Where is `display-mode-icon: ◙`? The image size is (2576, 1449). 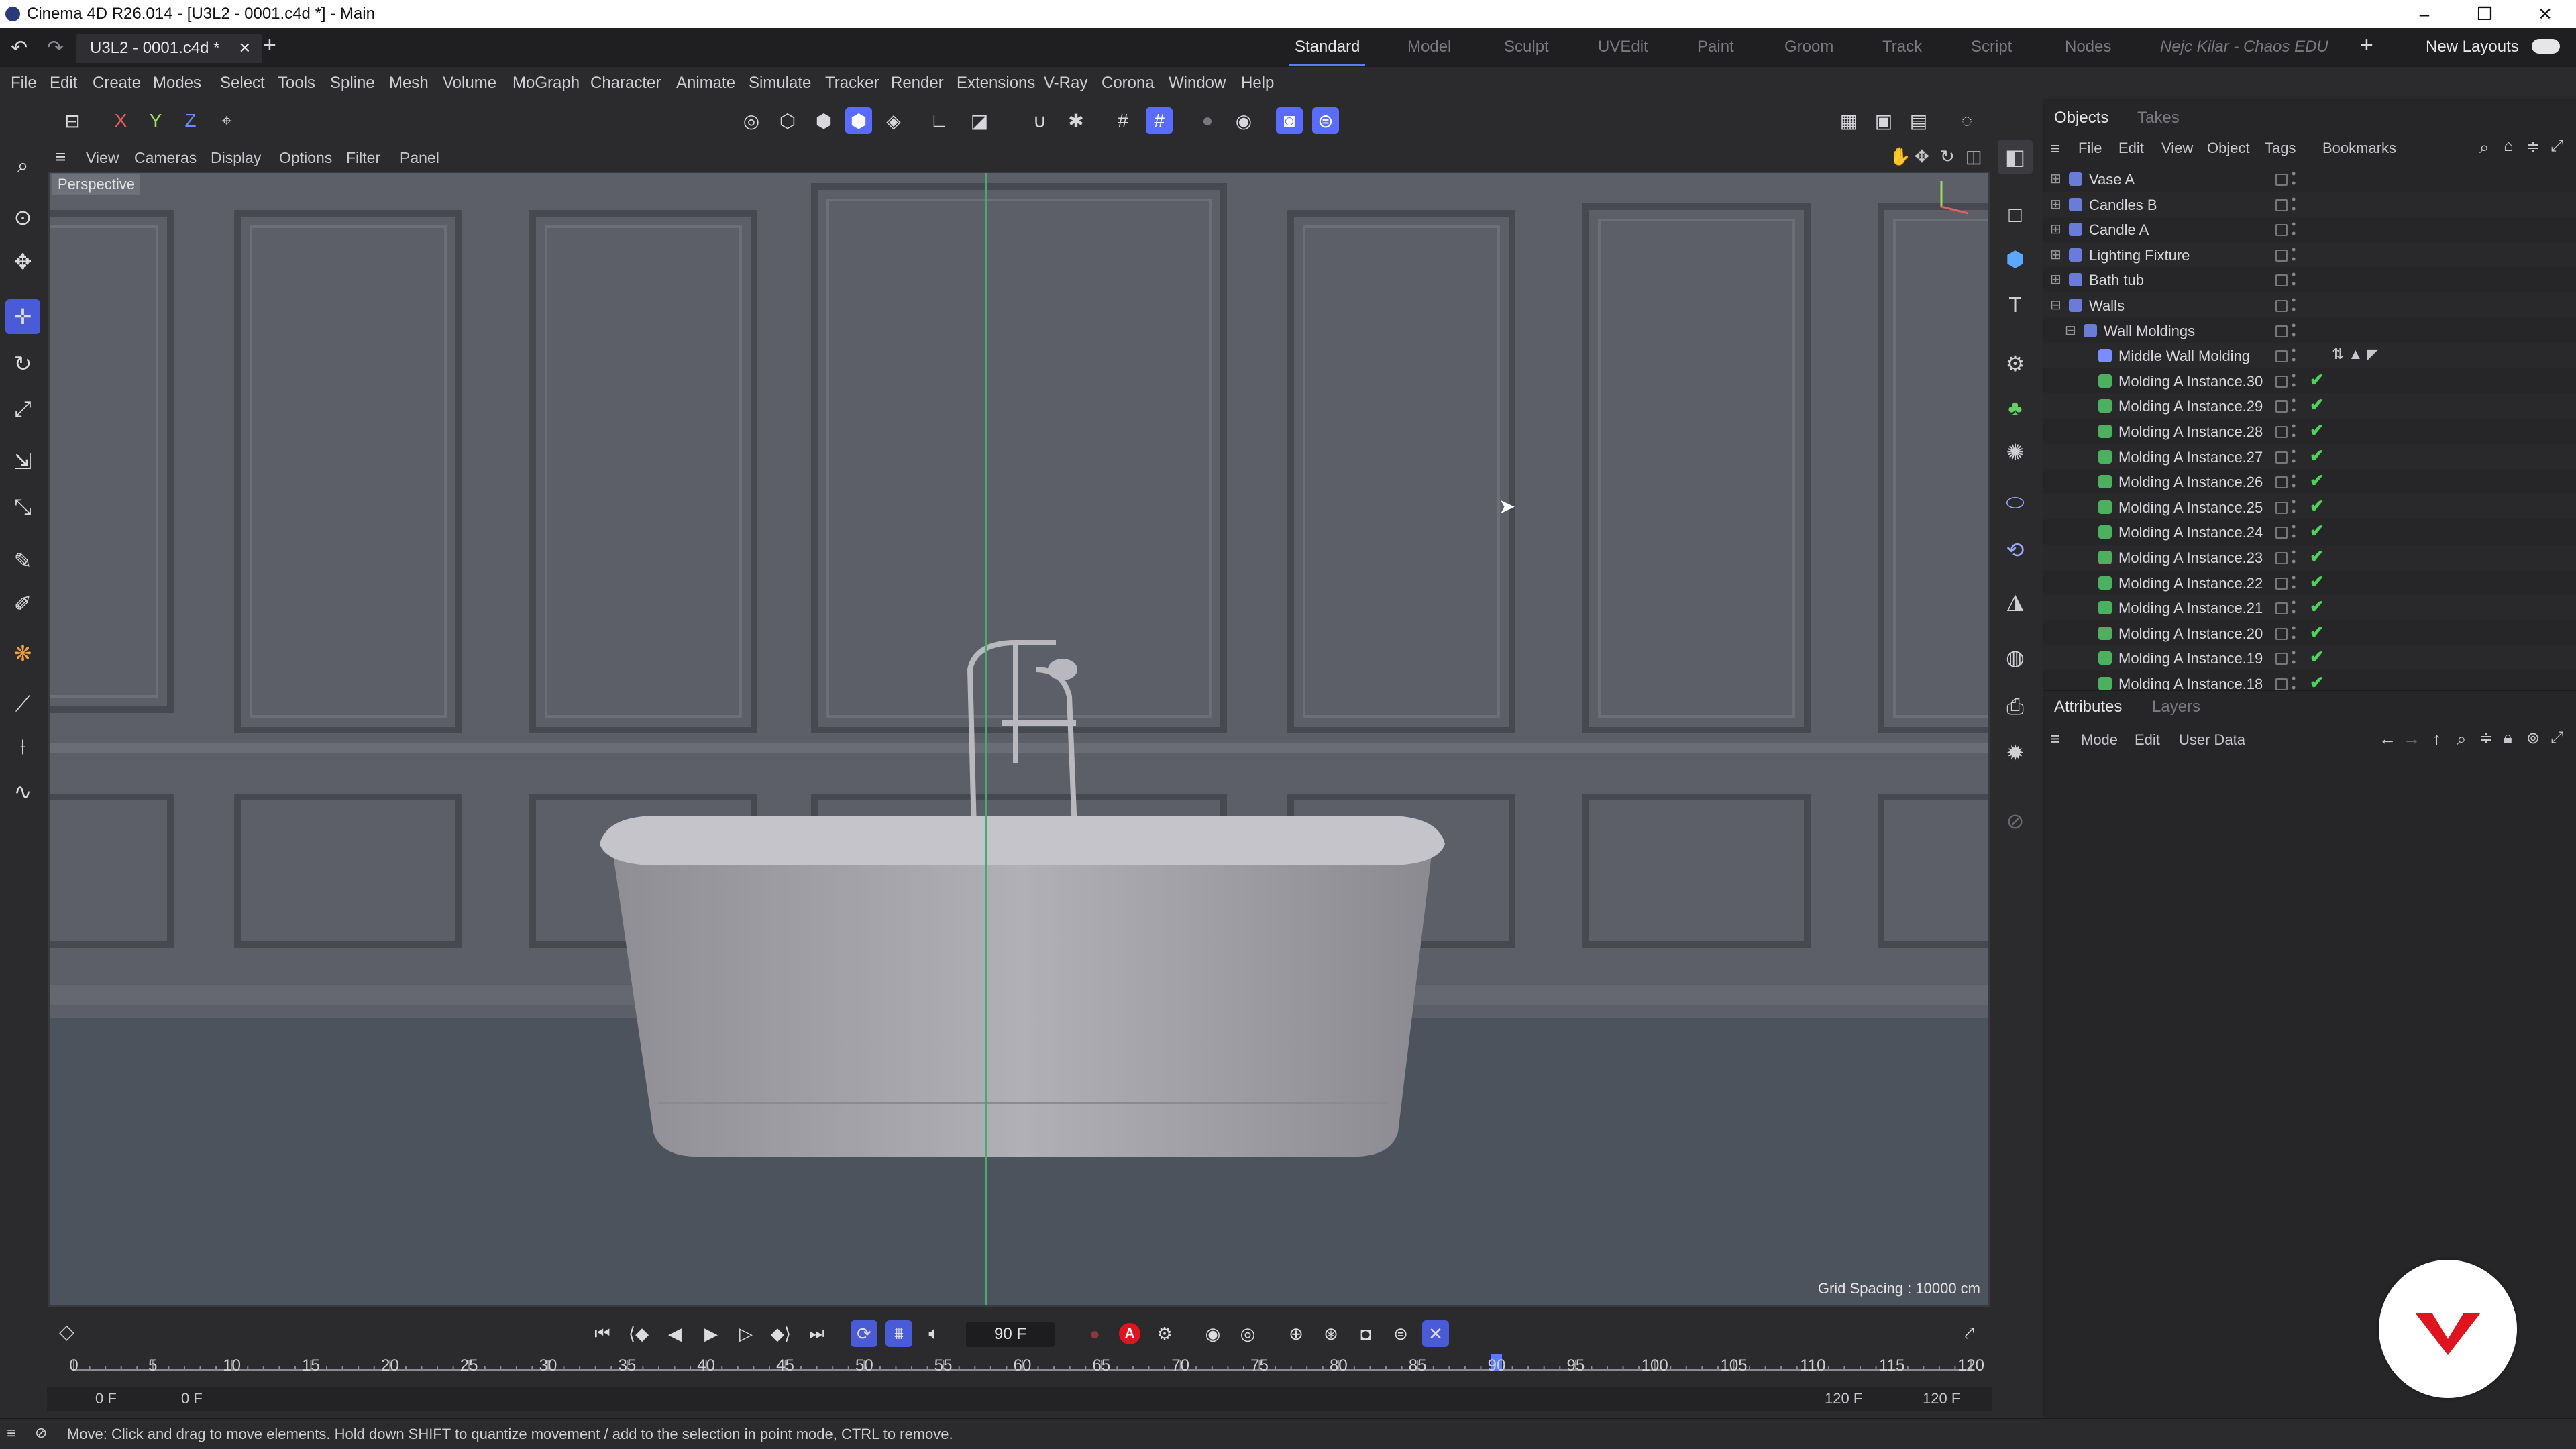 display-mode-icon: ◙ is located at coordinates (1289, 120).